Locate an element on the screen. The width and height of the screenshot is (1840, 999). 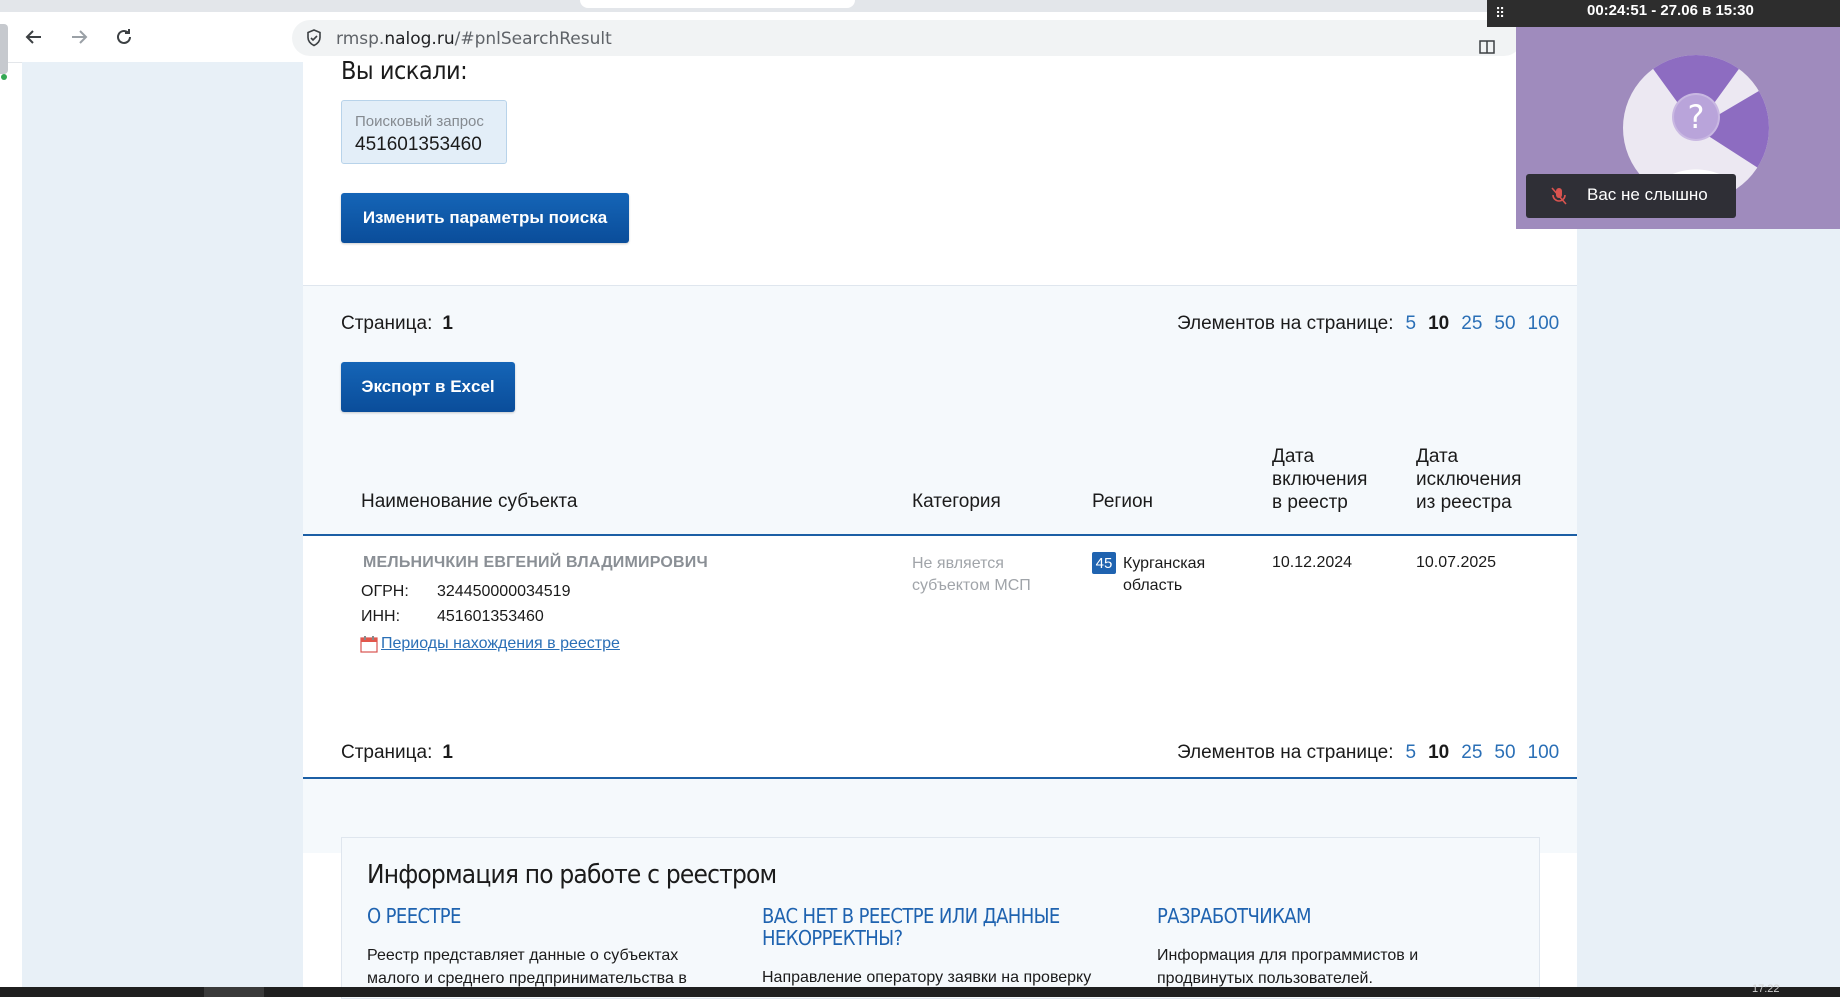
back-button is located at coordinates (34, 37).